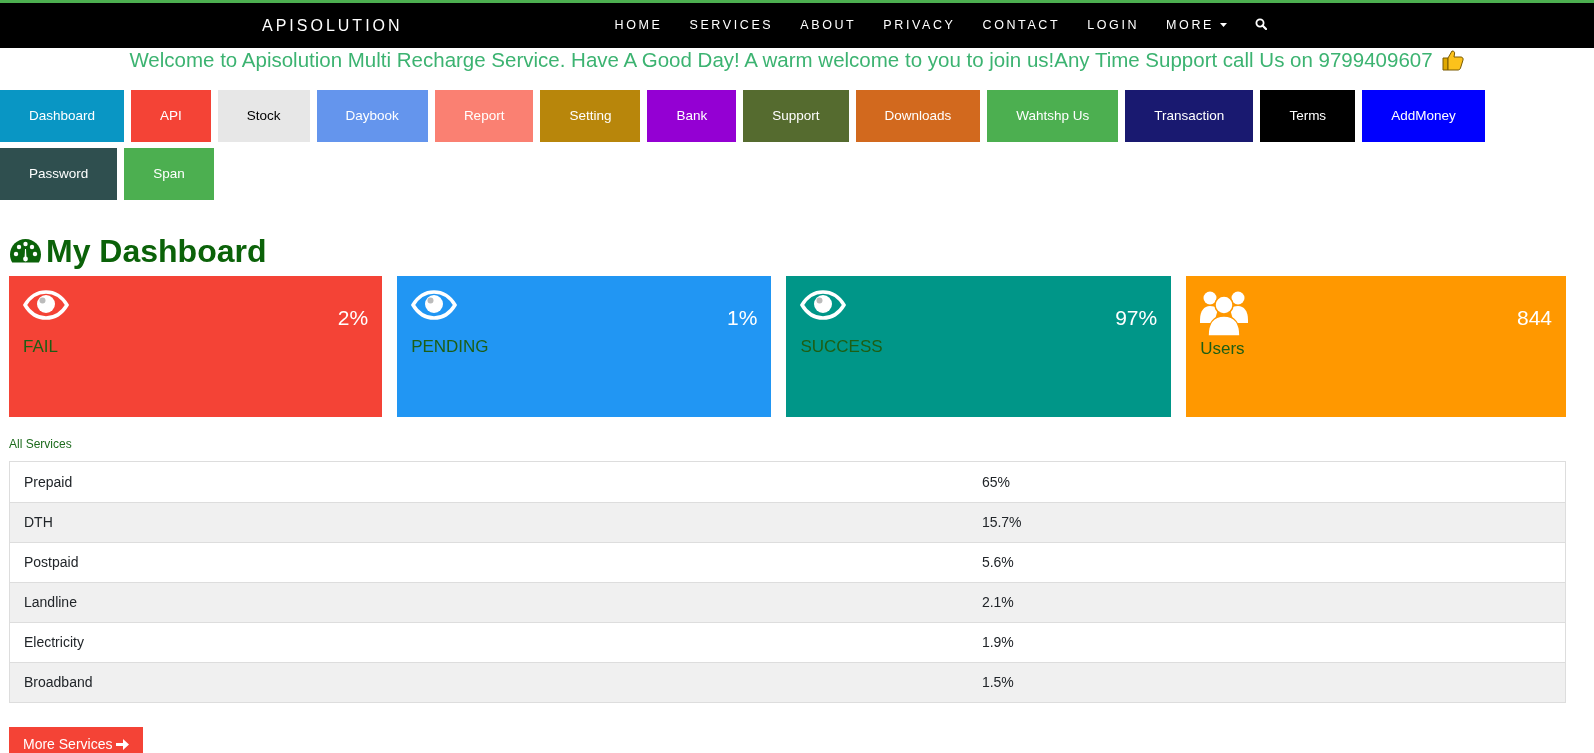 The height and width of the screenshot is (753, 1594). What do you see at coordinates (638, 25) in the screenshot?
I see `nav-link: HOME` at bounding box center [638, 25].